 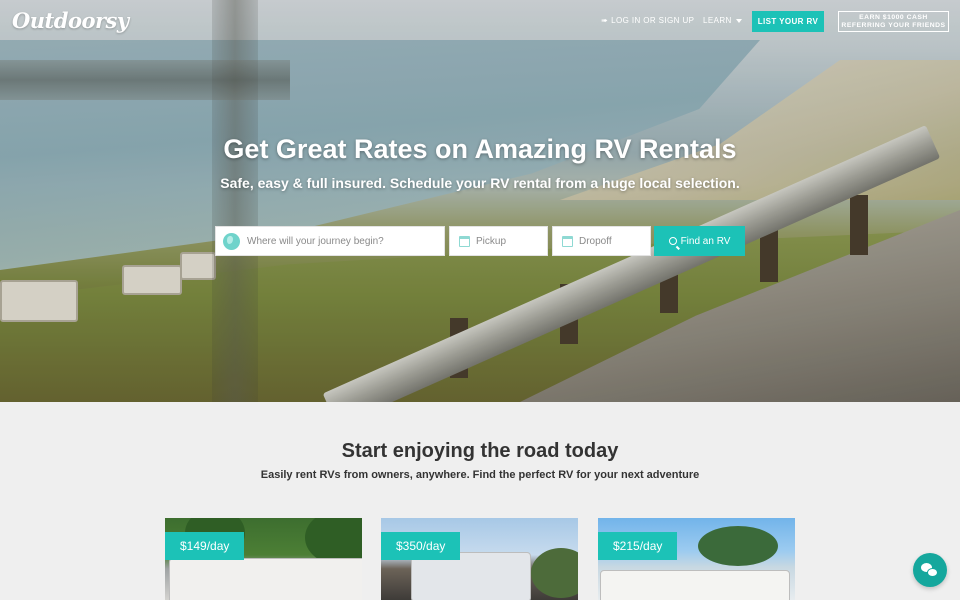 I want to click on price-badge: $215/day, so click(x=638, y=546).